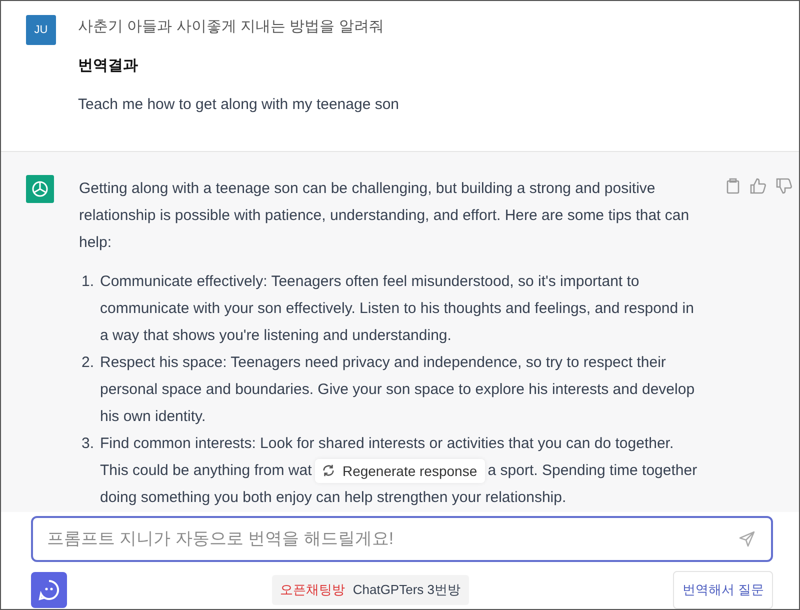  I want to click on open-chat-link: 오픈채팅방 ChatGPTers 3번방, so click(370, 590).